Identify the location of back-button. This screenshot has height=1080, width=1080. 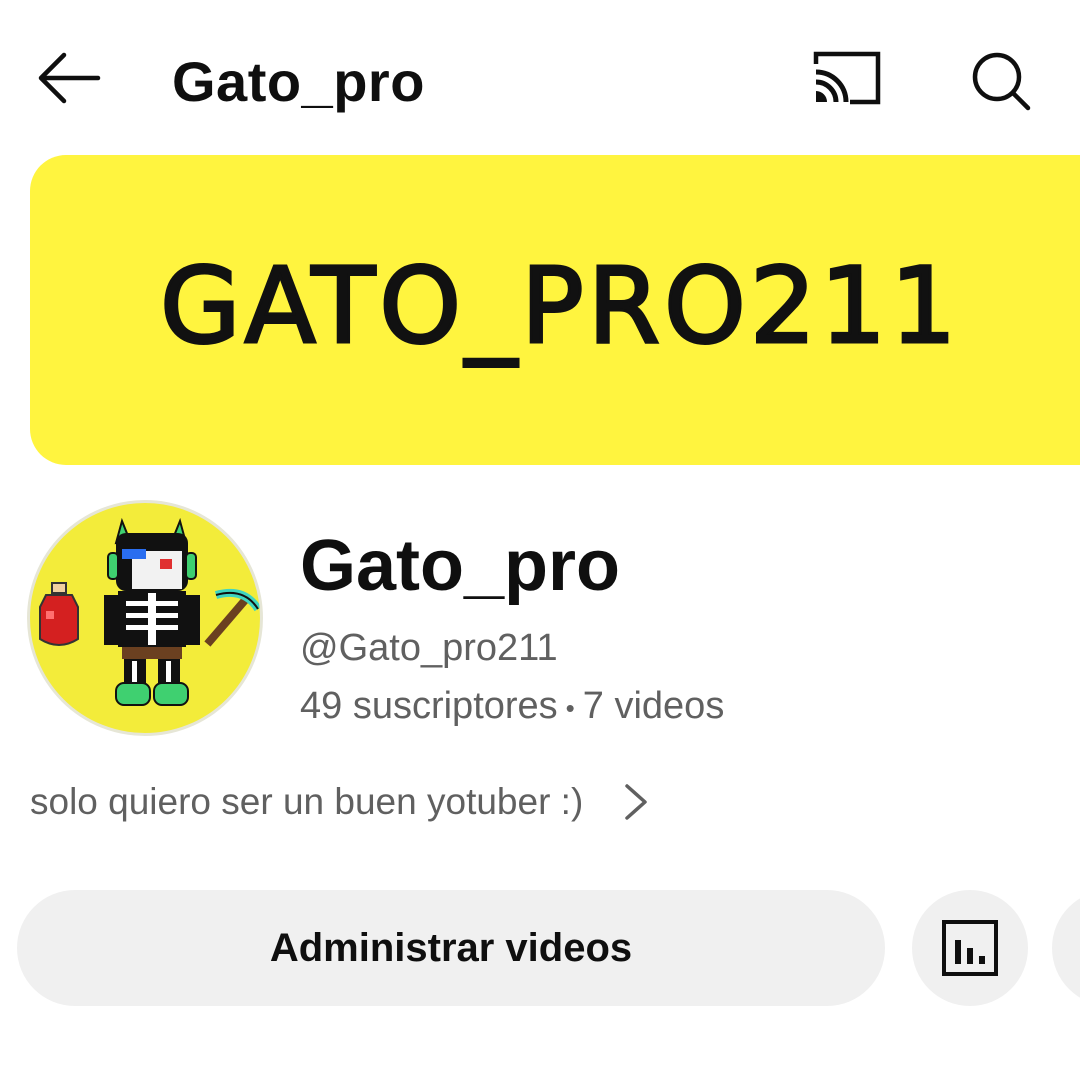
(70, 80).